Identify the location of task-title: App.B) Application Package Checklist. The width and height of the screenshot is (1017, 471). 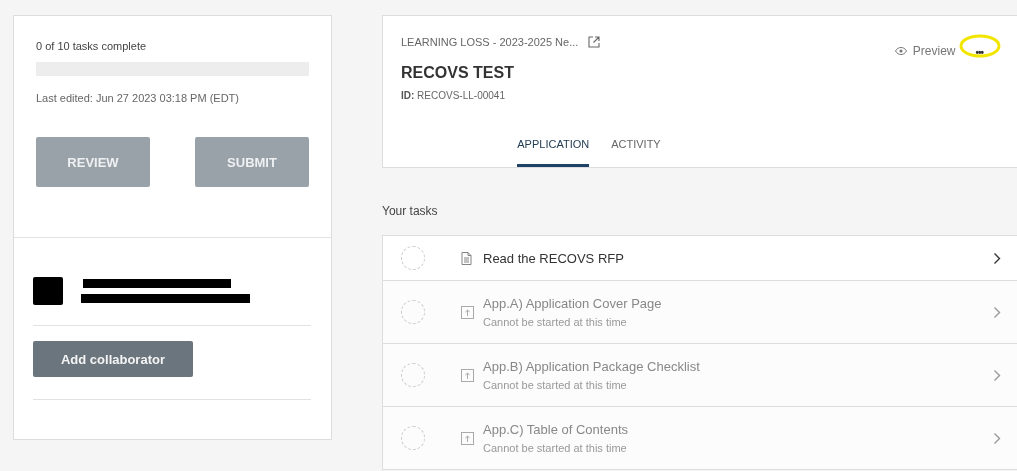
(592, 366).